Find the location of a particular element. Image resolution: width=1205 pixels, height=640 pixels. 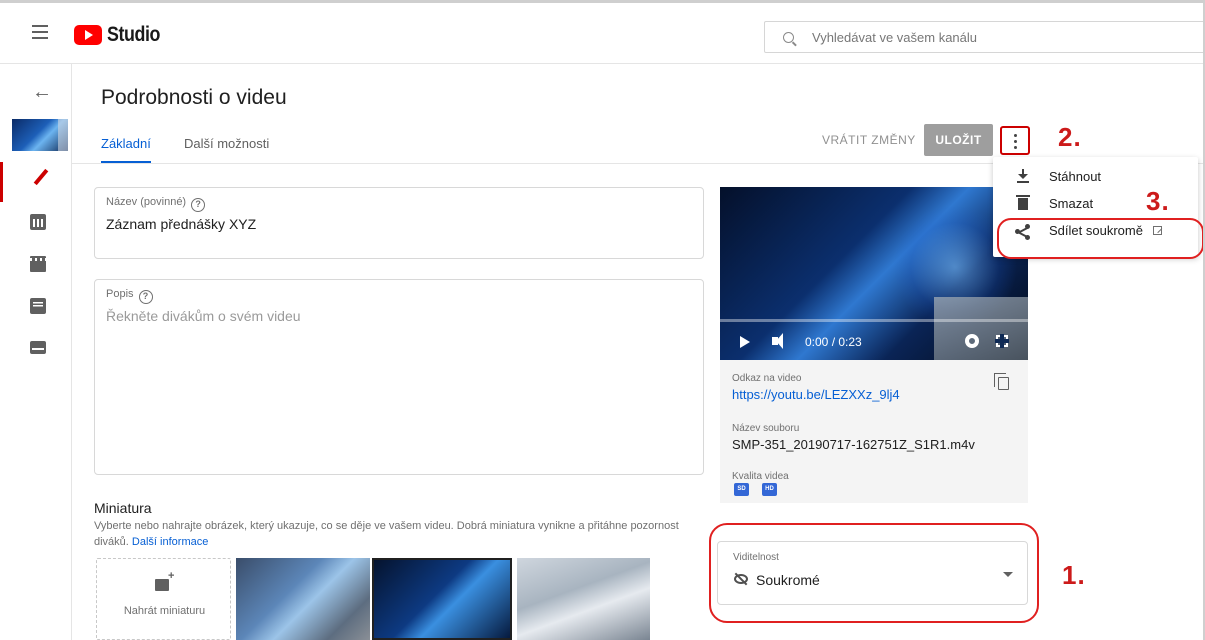

learn-more-link: Další informace is located at coordinates (170, 542).